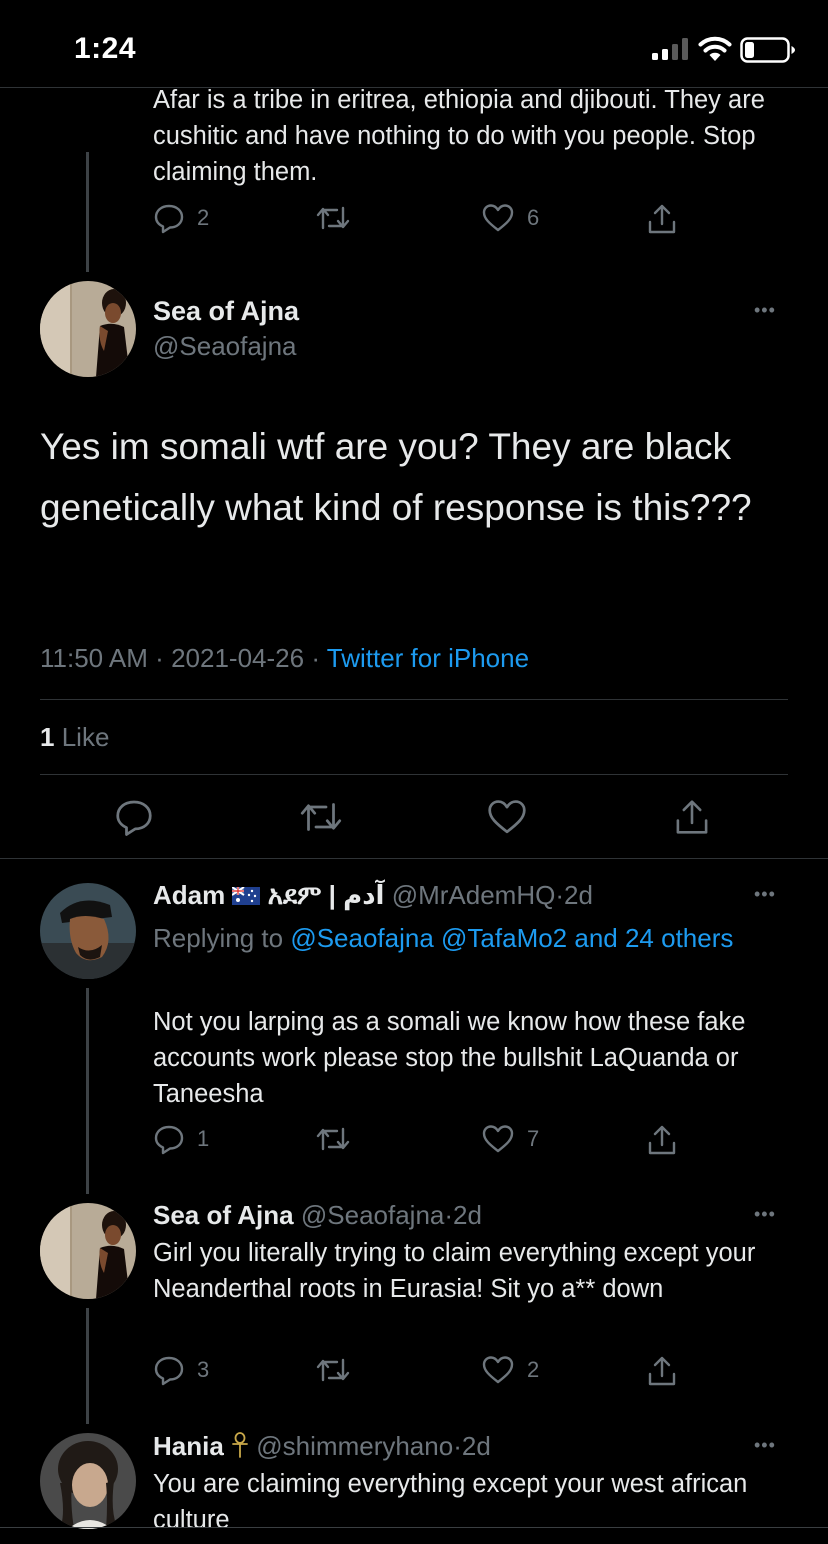  What do you see at coordinates (474, 895) in the screenshot?
I see `author-handle: @MrAdemHQ` at bounding box center [474, 895].